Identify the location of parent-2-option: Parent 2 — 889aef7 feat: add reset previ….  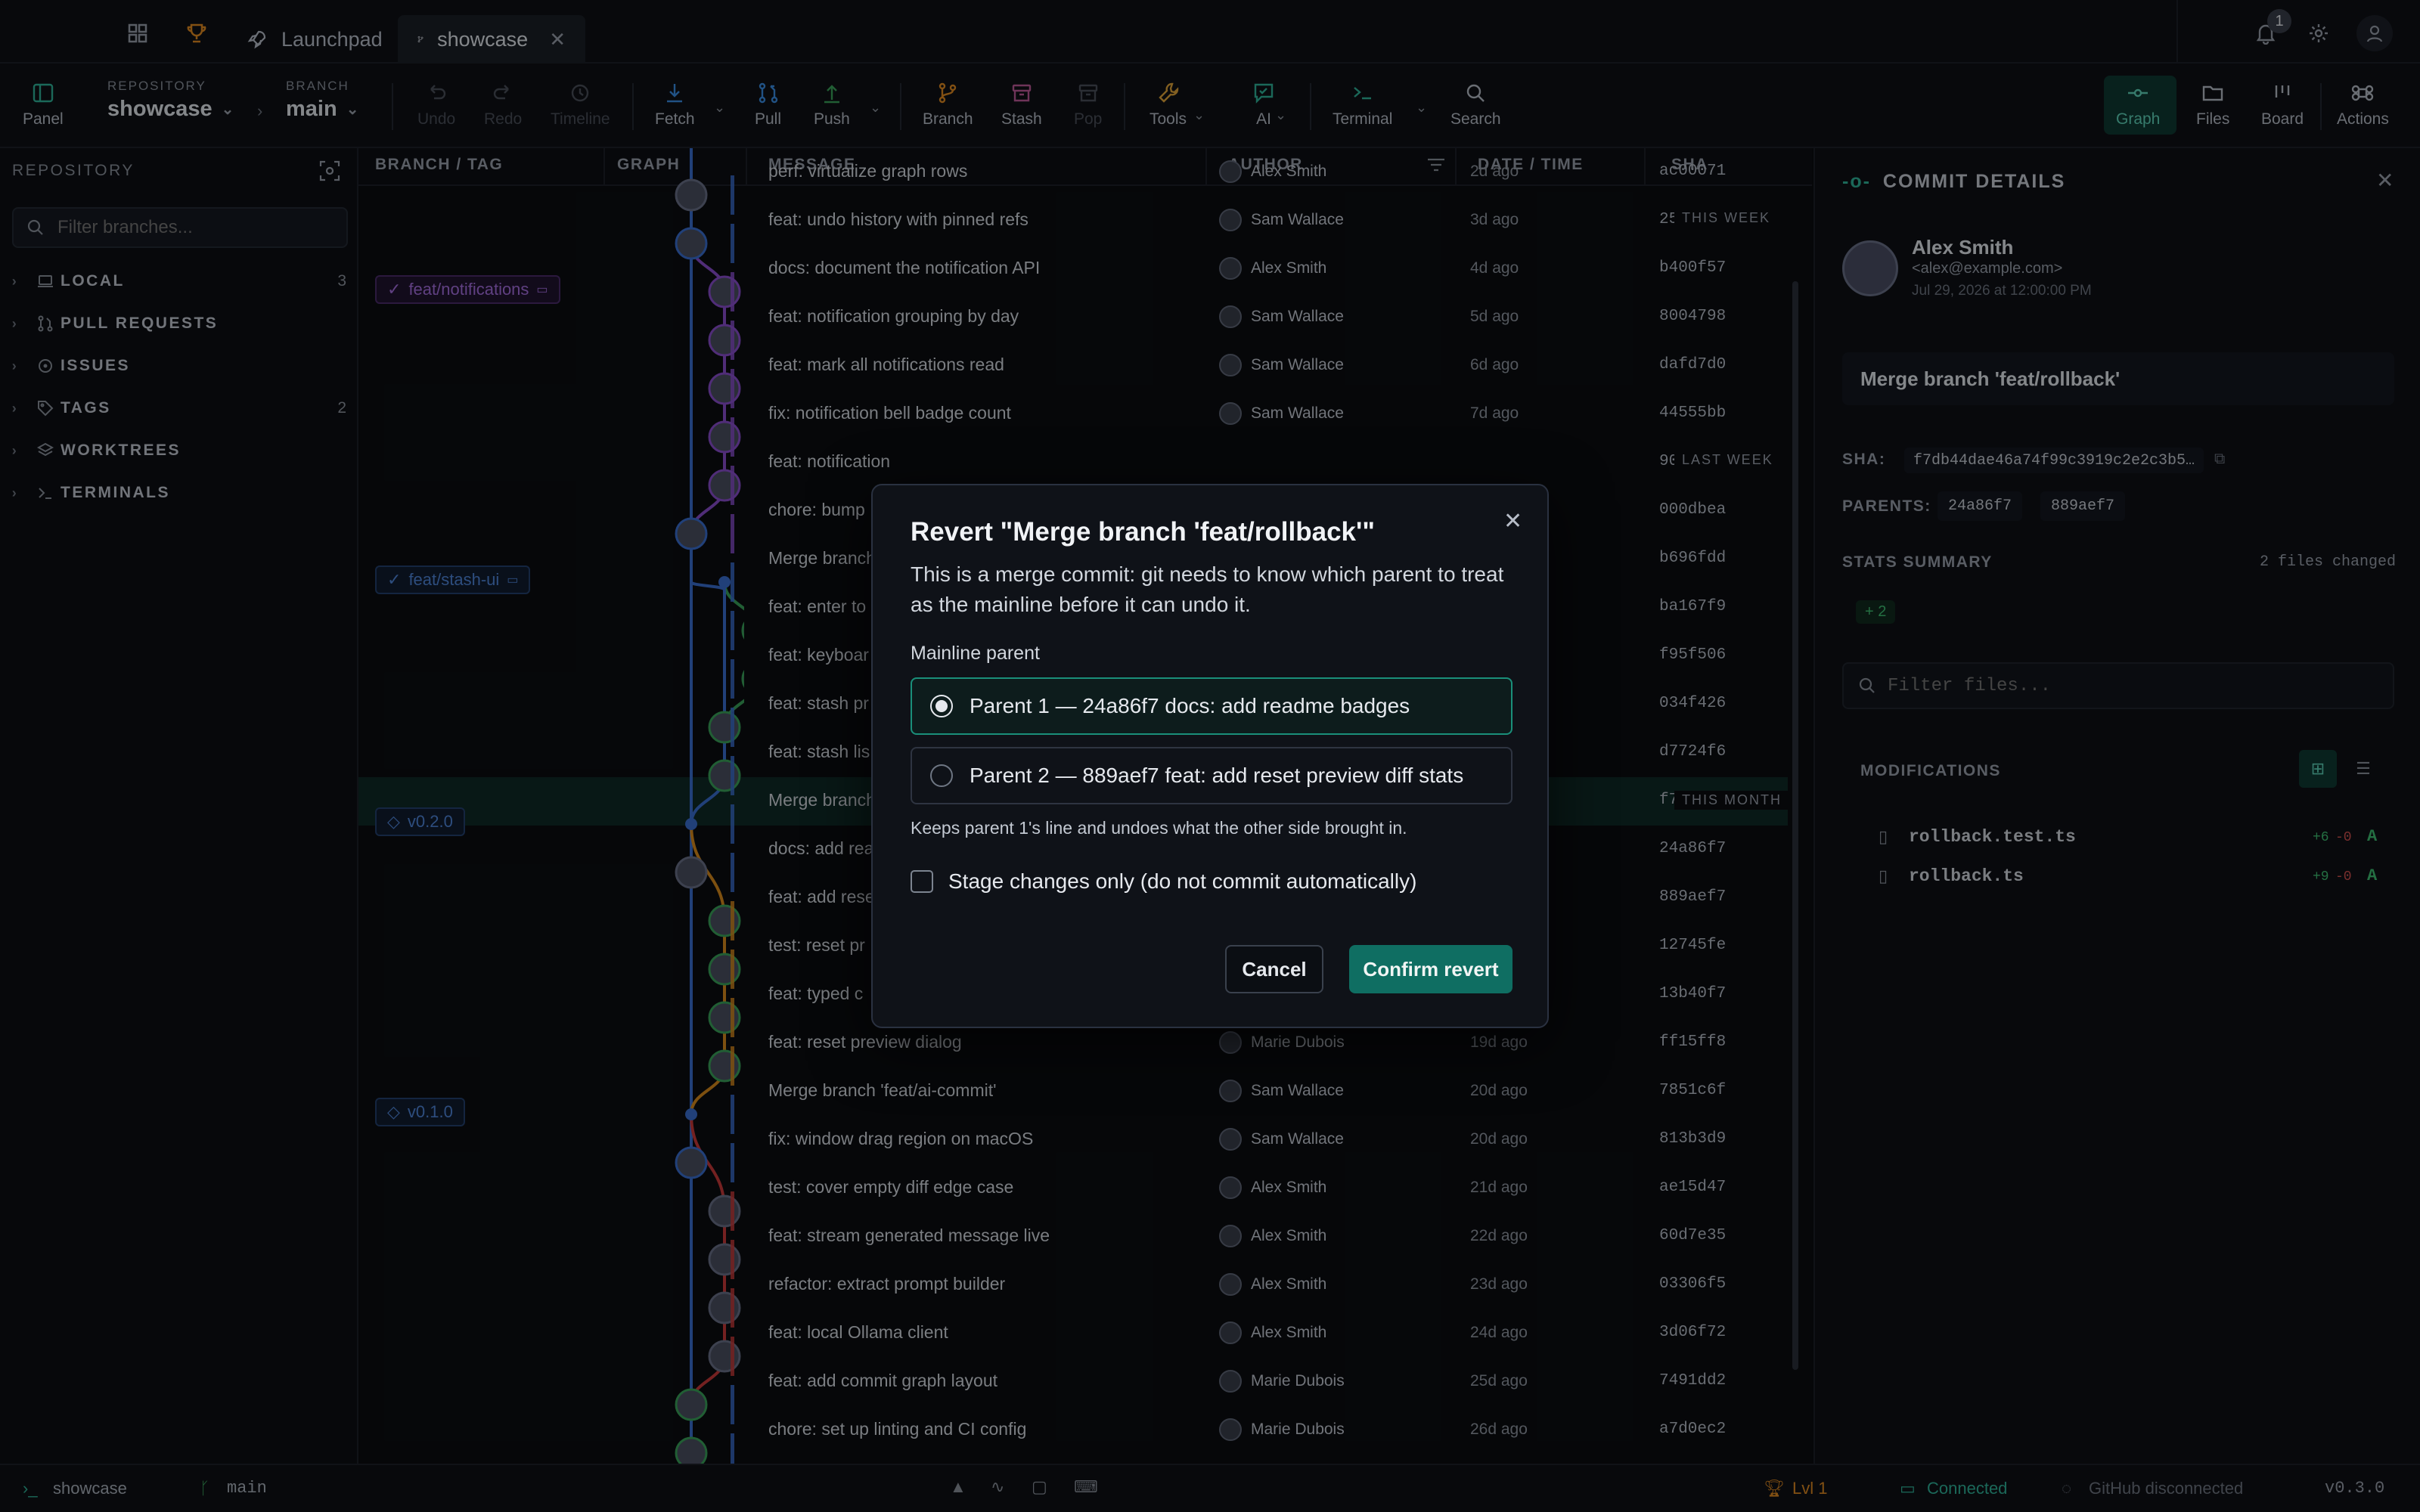
(1211, 775).